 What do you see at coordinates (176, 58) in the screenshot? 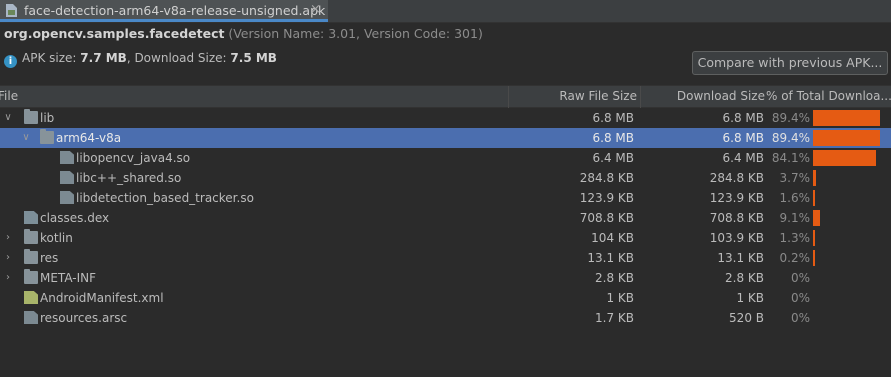
I see `download-size-label: , Download Size:` at bounding box center [176, 58].